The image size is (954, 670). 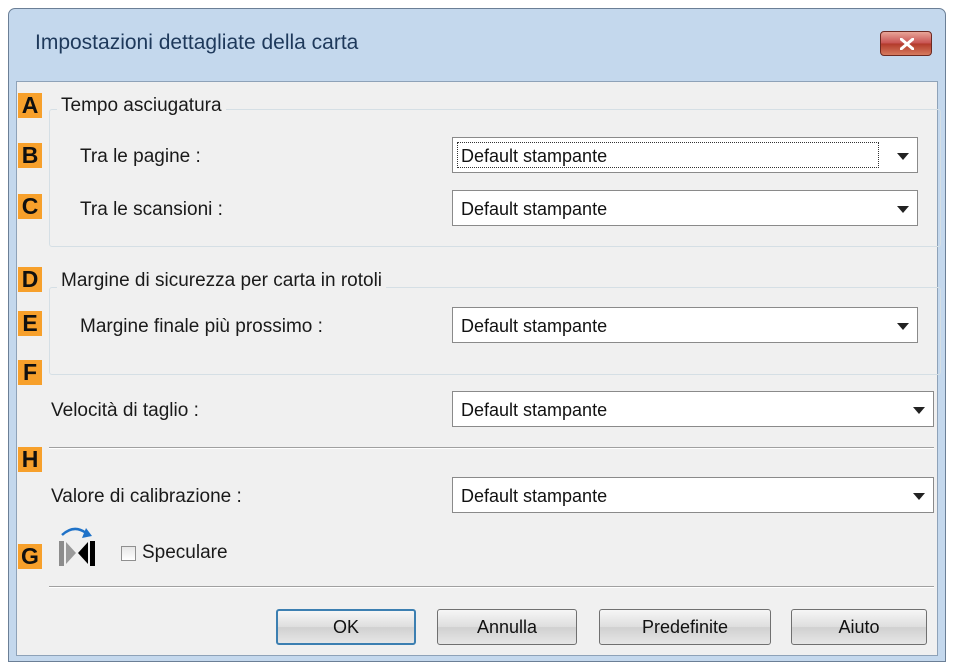 I want to click on near-end-margin-value: Default stampante, so click(x=534, y=326).